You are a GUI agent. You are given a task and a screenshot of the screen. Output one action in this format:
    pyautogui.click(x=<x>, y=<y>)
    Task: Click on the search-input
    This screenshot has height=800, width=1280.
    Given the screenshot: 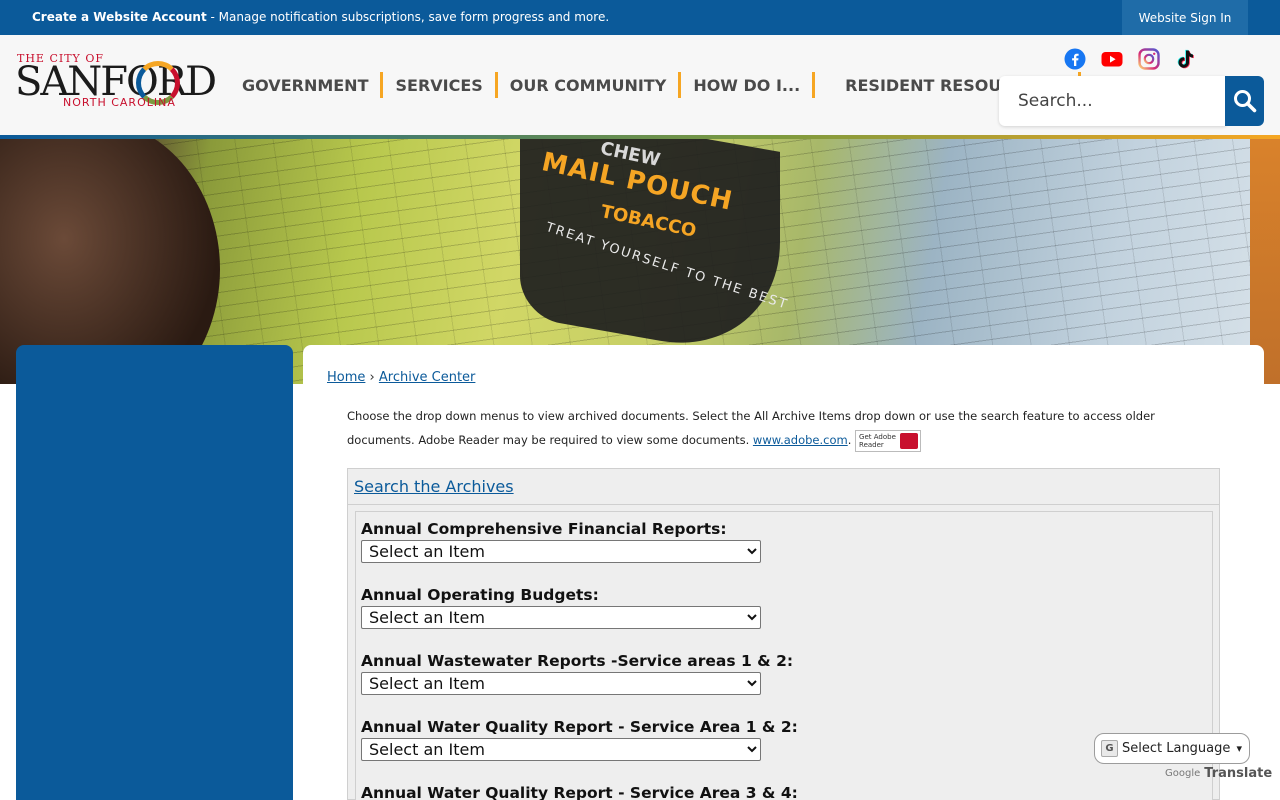 What is the action you would take?
    pyautogui.click(x=1112, y=101)
    